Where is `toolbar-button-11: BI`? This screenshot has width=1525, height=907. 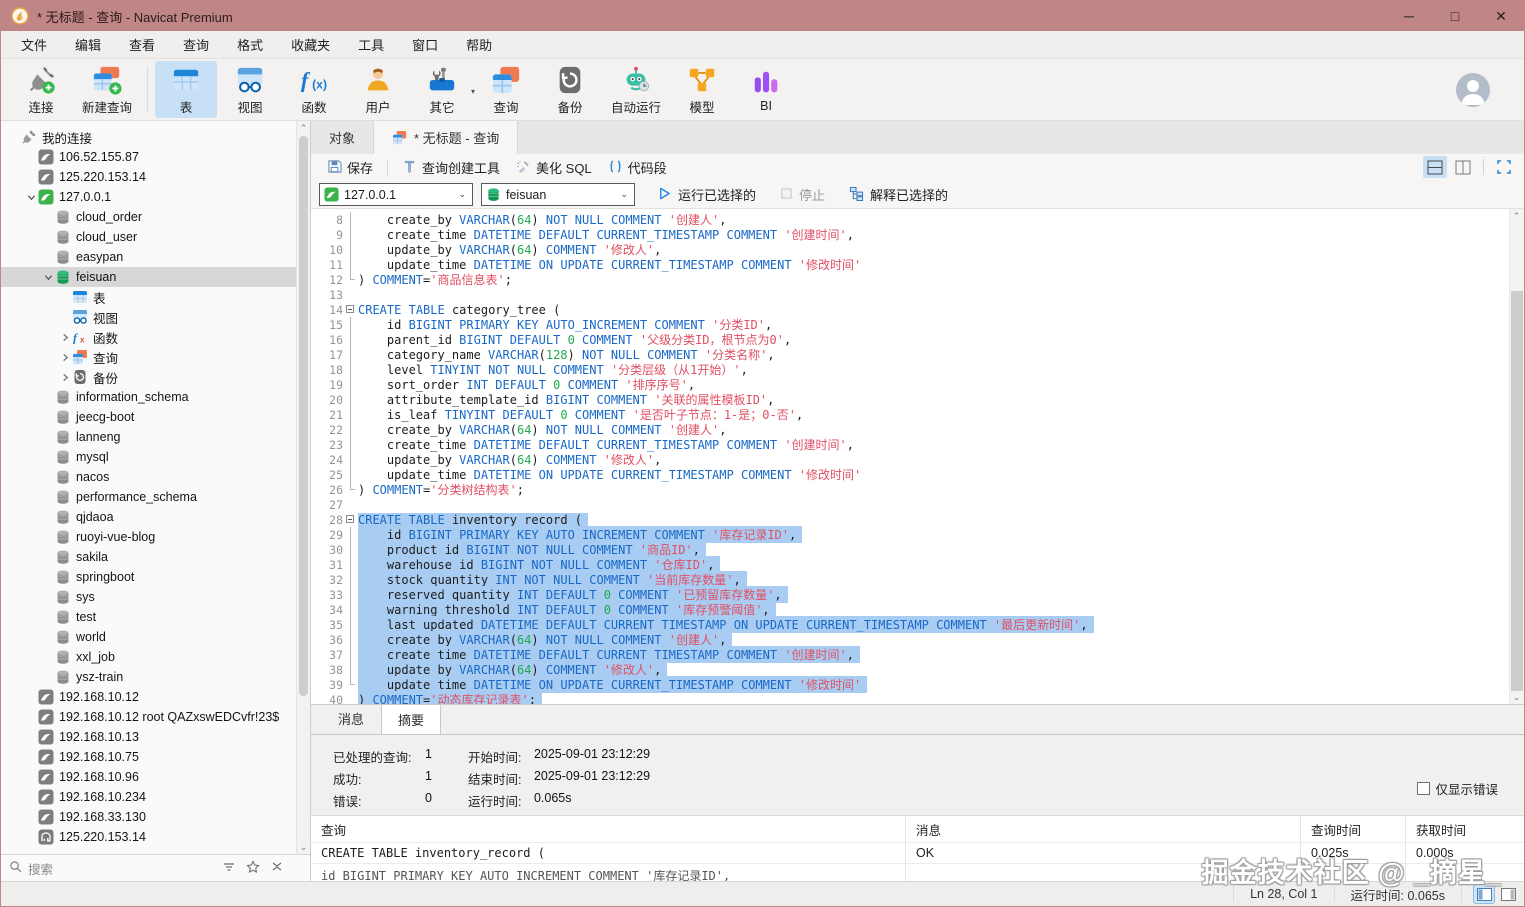
toolbar-button-11: BI is located at coordinates (766, 89).